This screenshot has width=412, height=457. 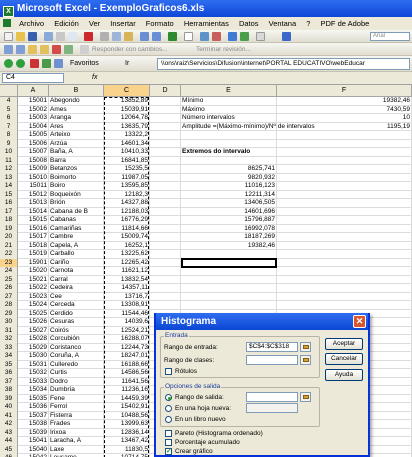 What do you see at coordinates (260, 36) in the screenshot?
I see `zoom-icon` at bounding box center [260, 36].